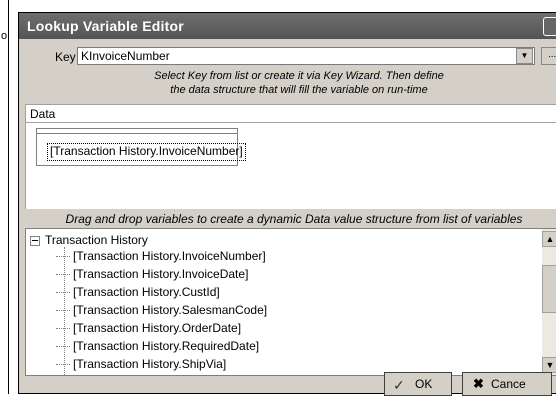 This screenshot has height=396, width=556. Describe the element at coordinates (65, 57) in the screenshot. I see `key-label: Key` at that location.